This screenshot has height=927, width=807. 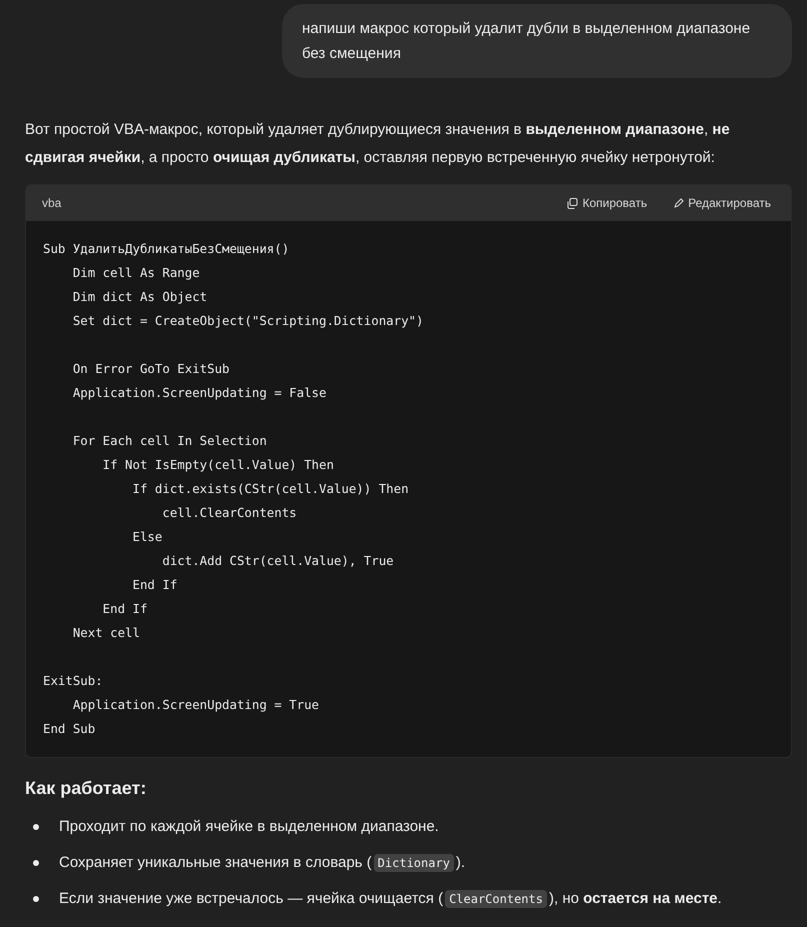 What do you see at coordinates (722, 203) in the screenshot?
I see `edit-button: Редактировать` at bounding box center [722, 203].